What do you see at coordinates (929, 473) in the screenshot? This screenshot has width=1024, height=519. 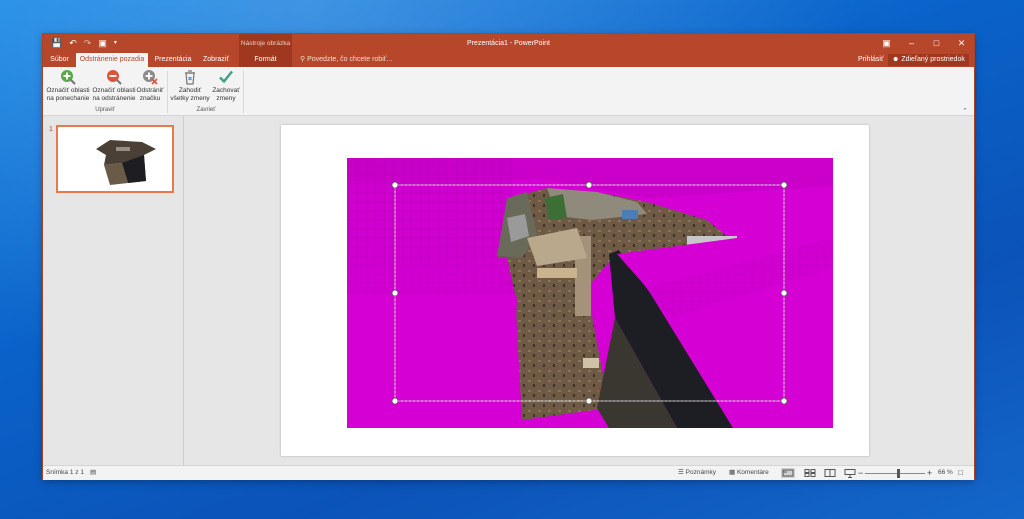 I see `zoom-in-button: +` at bounding box center [929, 473].